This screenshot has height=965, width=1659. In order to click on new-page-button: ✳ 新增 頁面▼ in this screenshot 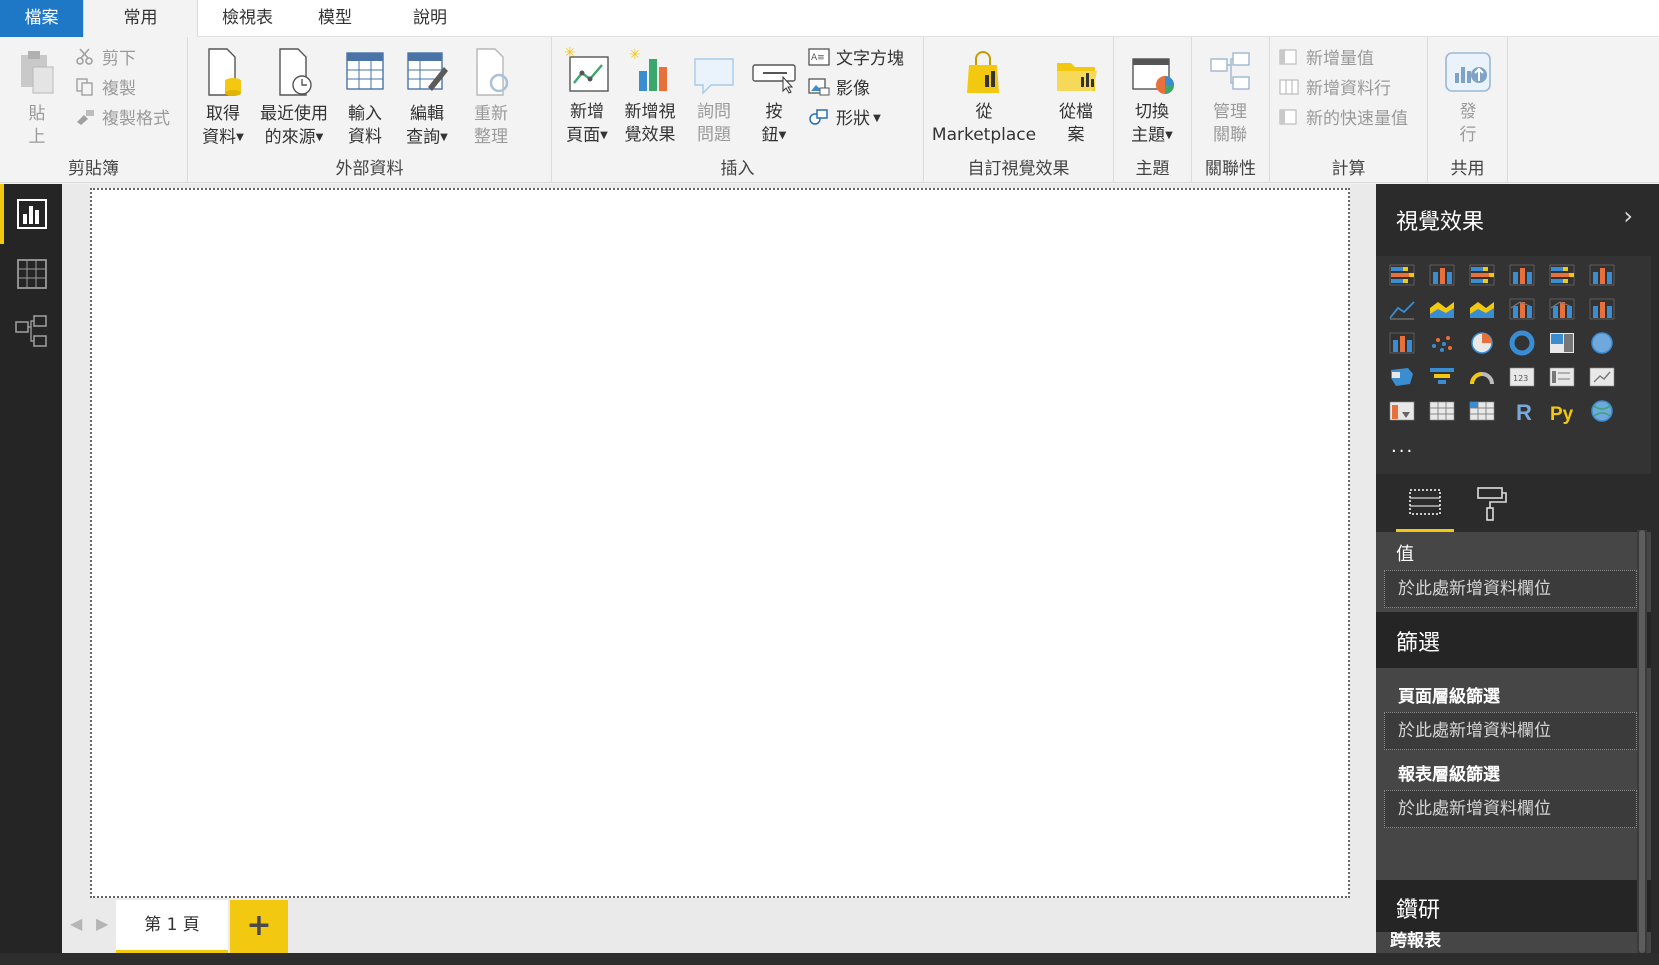, I will do `click(587, 96)`.